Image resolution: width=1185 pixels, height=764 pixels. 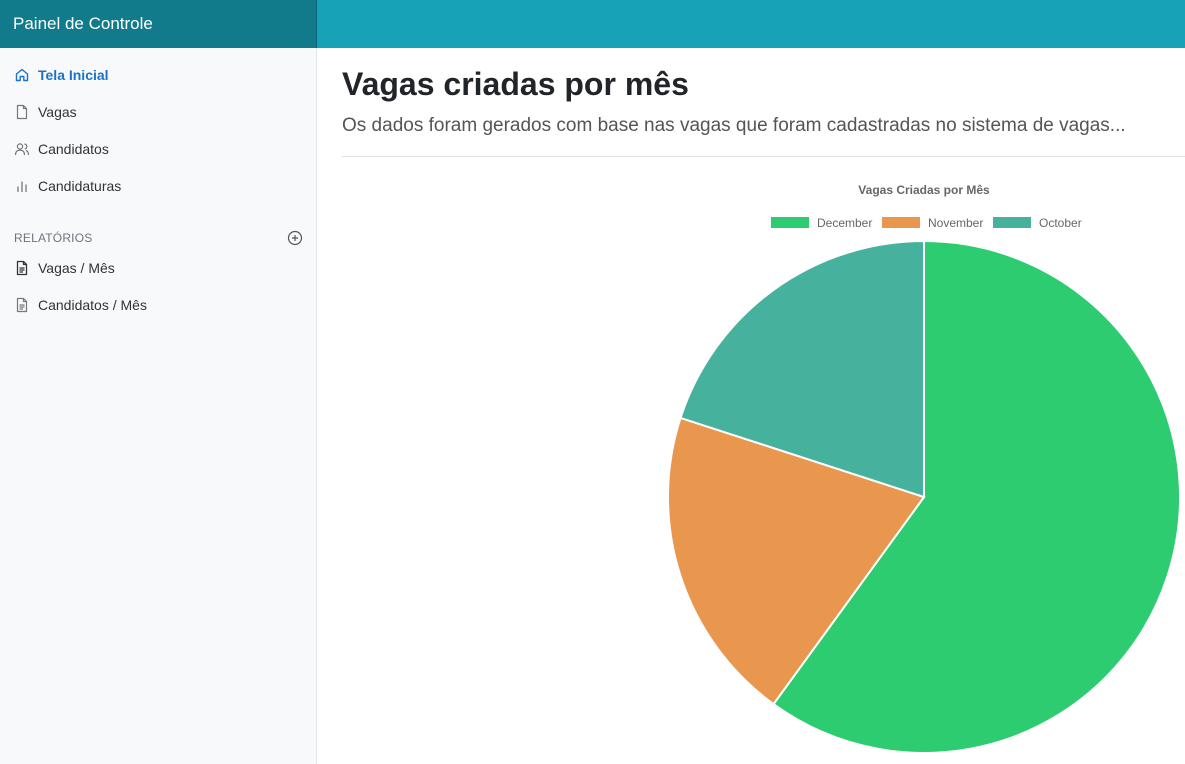 What do you see at coordinates (158, 304) in the screenshot?
I see `sidebar-item-candidatos-mes: Candidatos / Mês` at bounding box center [158, 304].